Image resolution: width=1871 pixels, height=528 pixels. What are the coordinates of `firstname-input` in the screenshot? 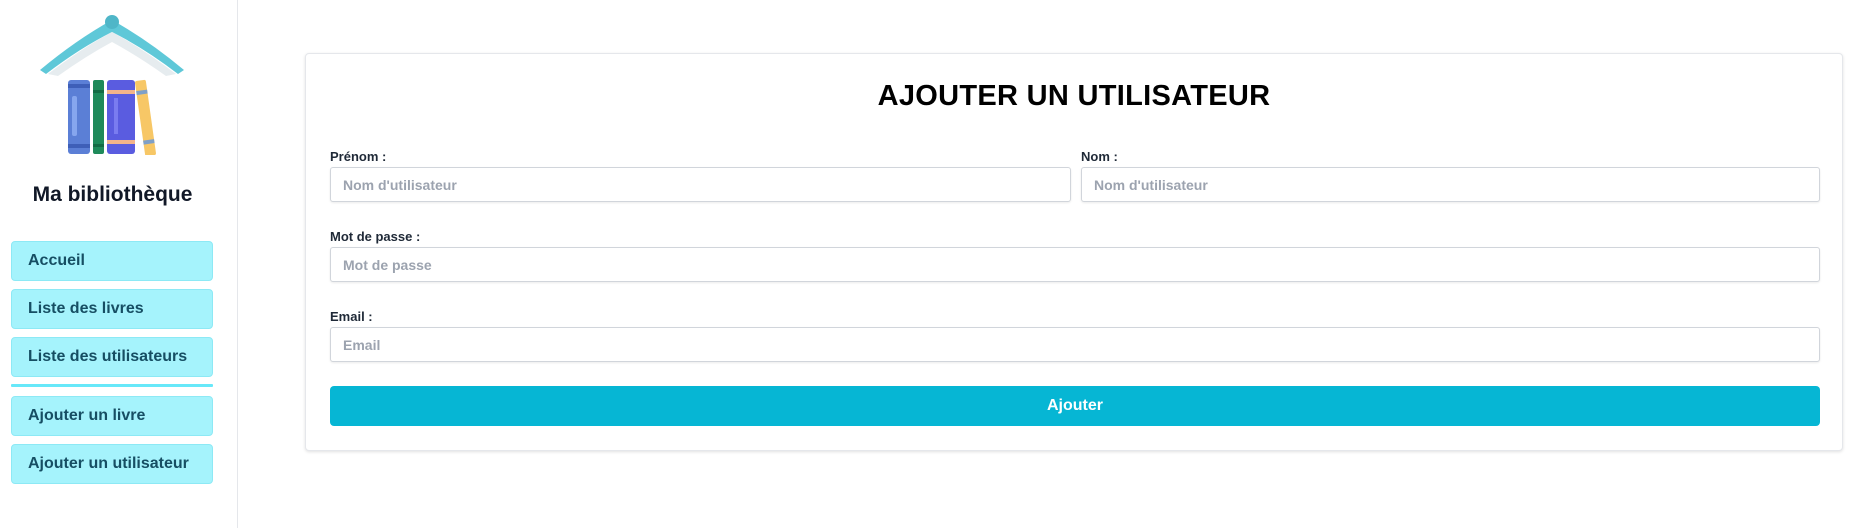 It's located at (700, 184).